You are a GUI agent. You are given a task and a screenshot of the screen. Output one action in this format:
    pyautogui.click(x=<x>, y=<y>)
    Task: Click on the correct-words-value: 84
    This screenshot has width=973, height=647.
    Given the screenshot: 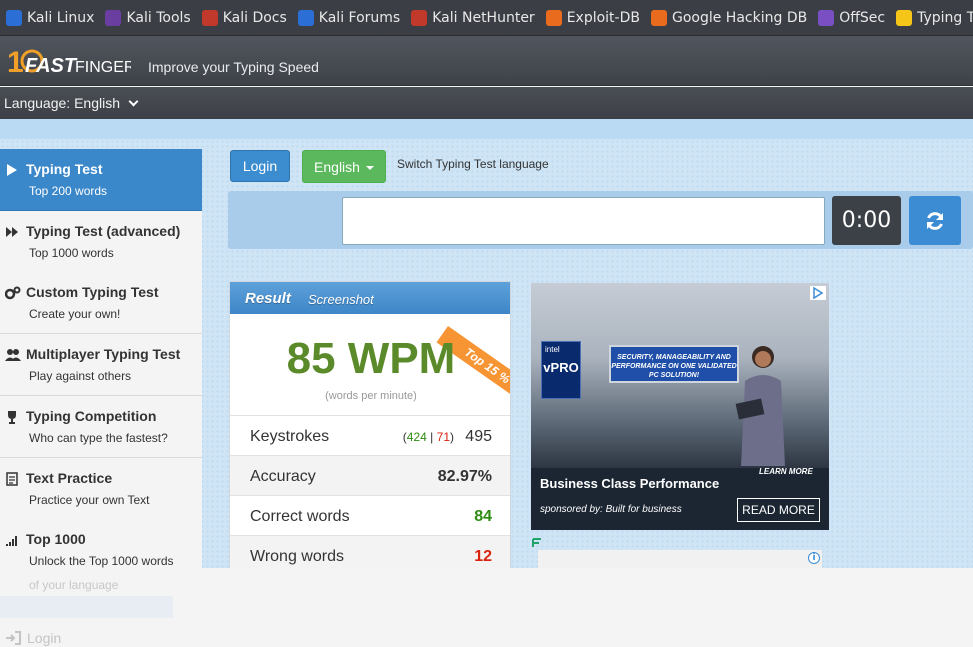 What is the action you would take?
    pyautogui.click(x=483, y=516)
    